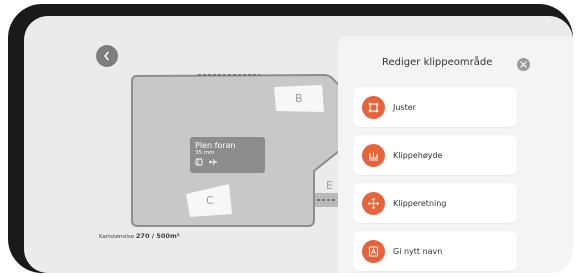 The width and height of the screenshot is (577, 277). I want to click on square-icon, so click(199, 162).